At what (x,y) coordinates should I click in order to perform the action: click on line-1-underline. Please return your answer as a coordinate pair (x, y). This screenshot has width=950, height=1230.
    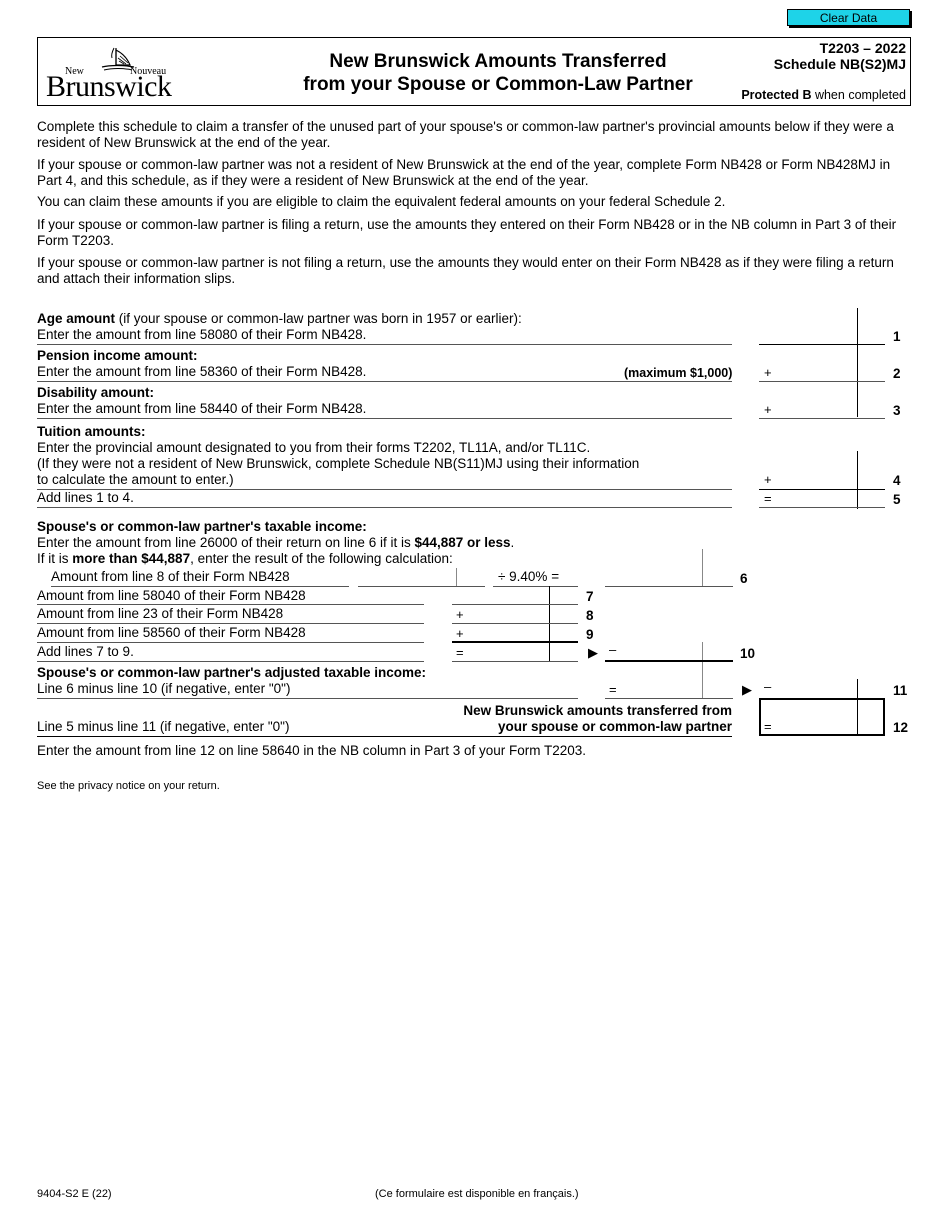
    Looking at the image, I should click on (822, 344).